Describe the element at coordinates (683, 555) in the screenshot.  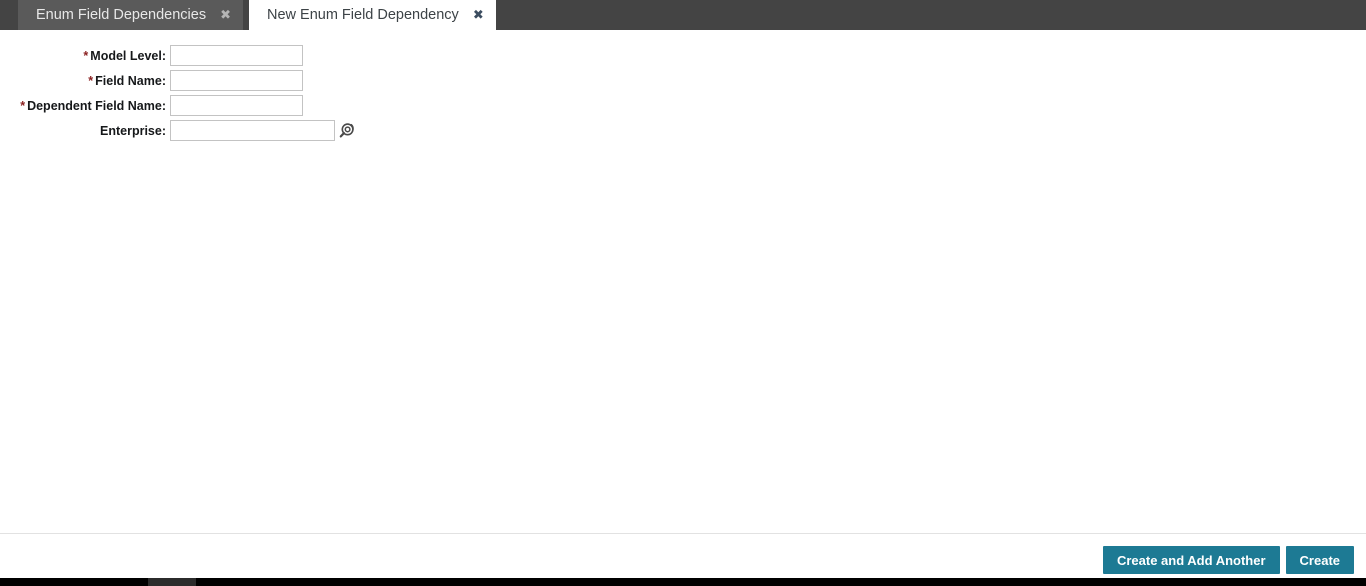
I see `footer-action-bar: Create and Add Another Create` at that location.